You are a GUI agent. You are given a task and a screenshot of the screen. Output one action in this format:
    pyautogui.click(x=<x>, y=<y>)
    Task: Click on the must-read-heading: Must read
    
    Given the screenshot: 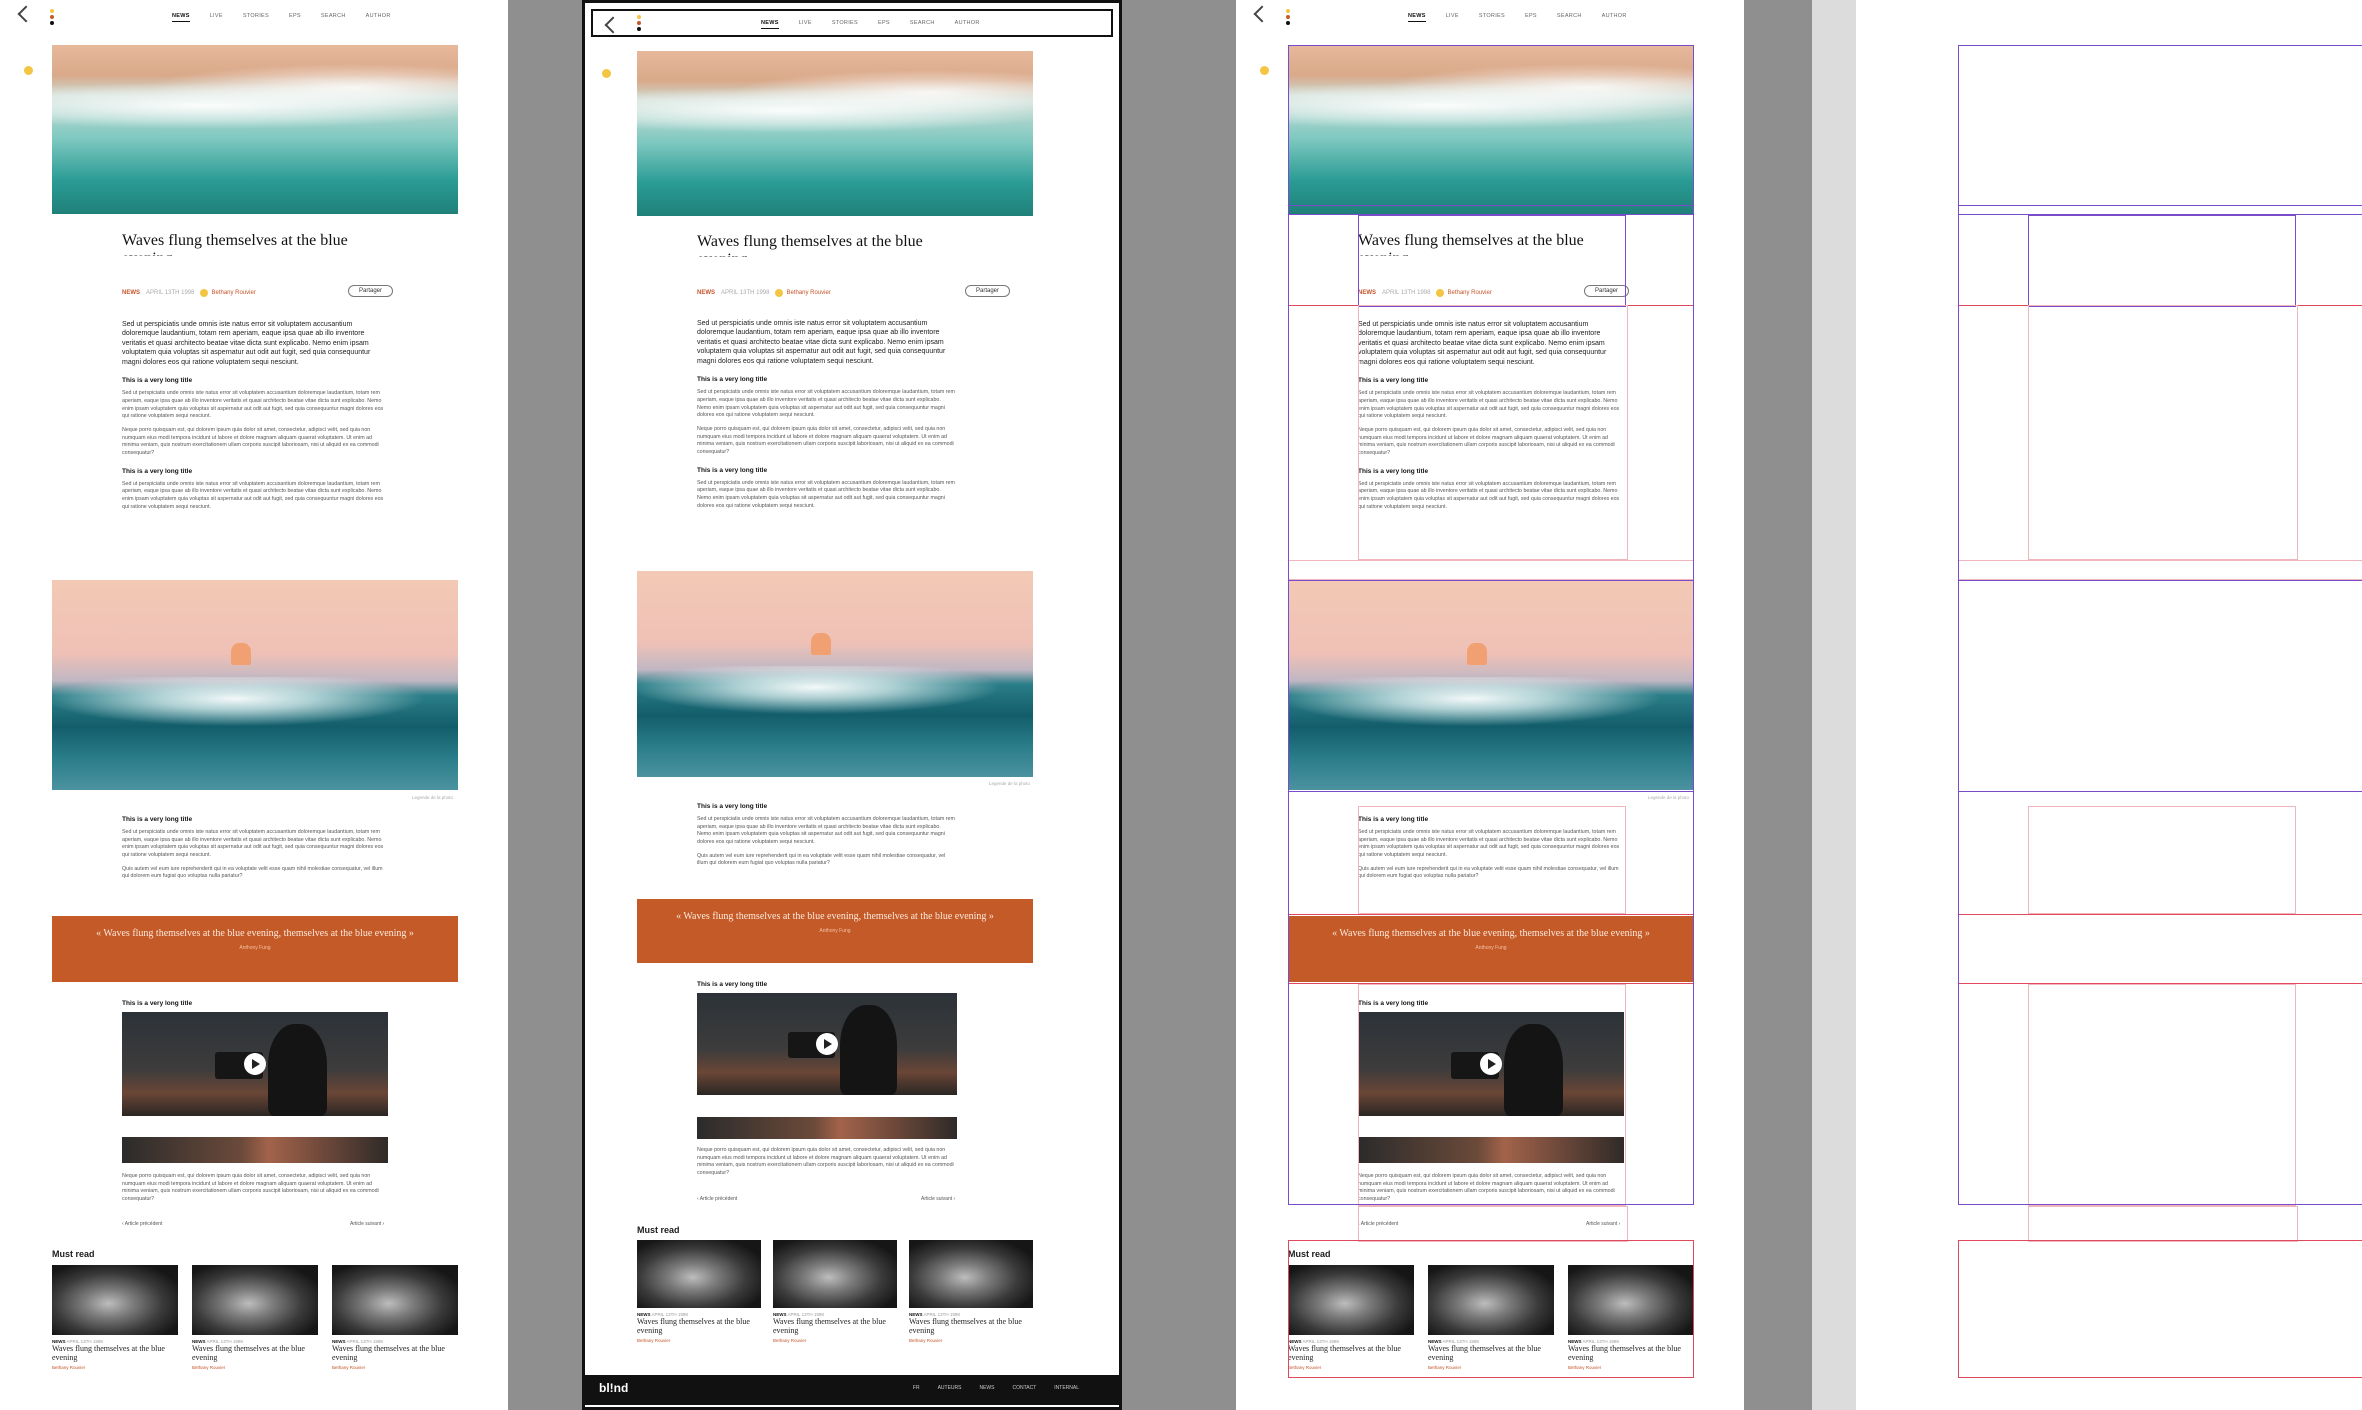 What is the action you would take?
    pyautogui.click(x=73, y=1254)
    